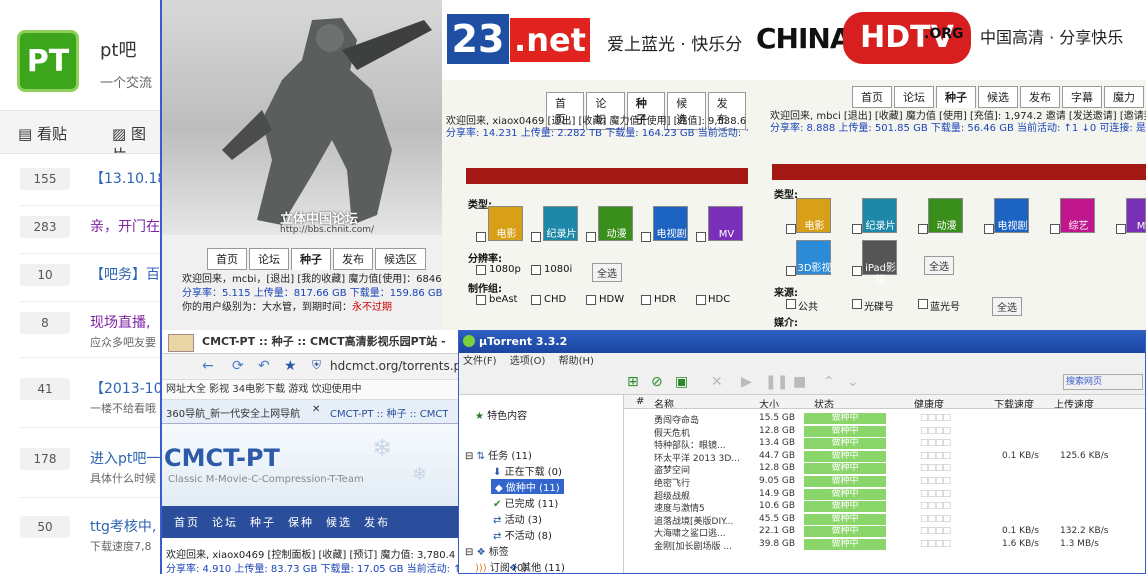  Describe the element at coordinates (657, 382) in the screenshot. I see `add-url-icon: ⊘` at that location.